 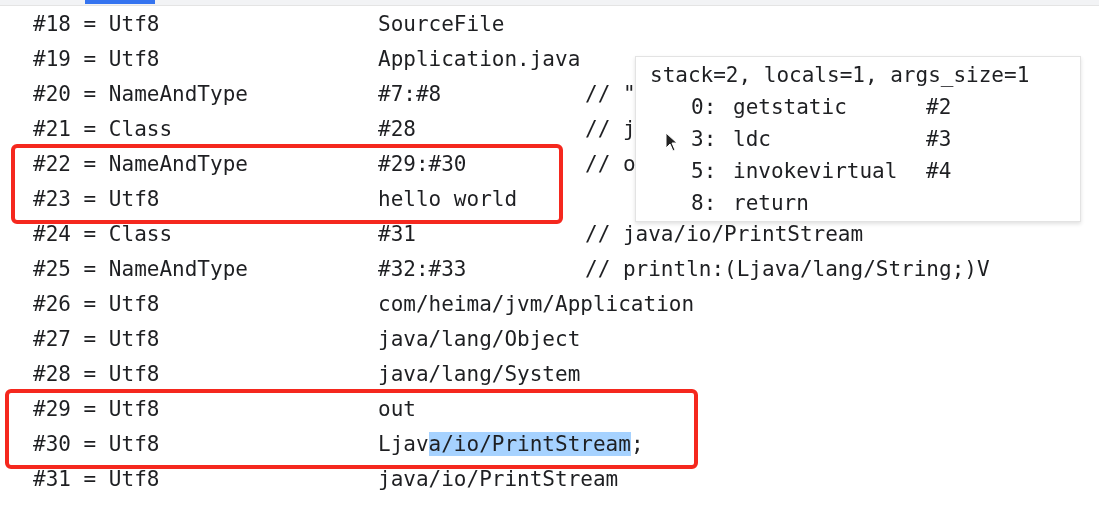 What do you see at coordinates (422, 268) in the screenshot?
I see `constant-value: #32:#33` at bounding box center [422, 268].